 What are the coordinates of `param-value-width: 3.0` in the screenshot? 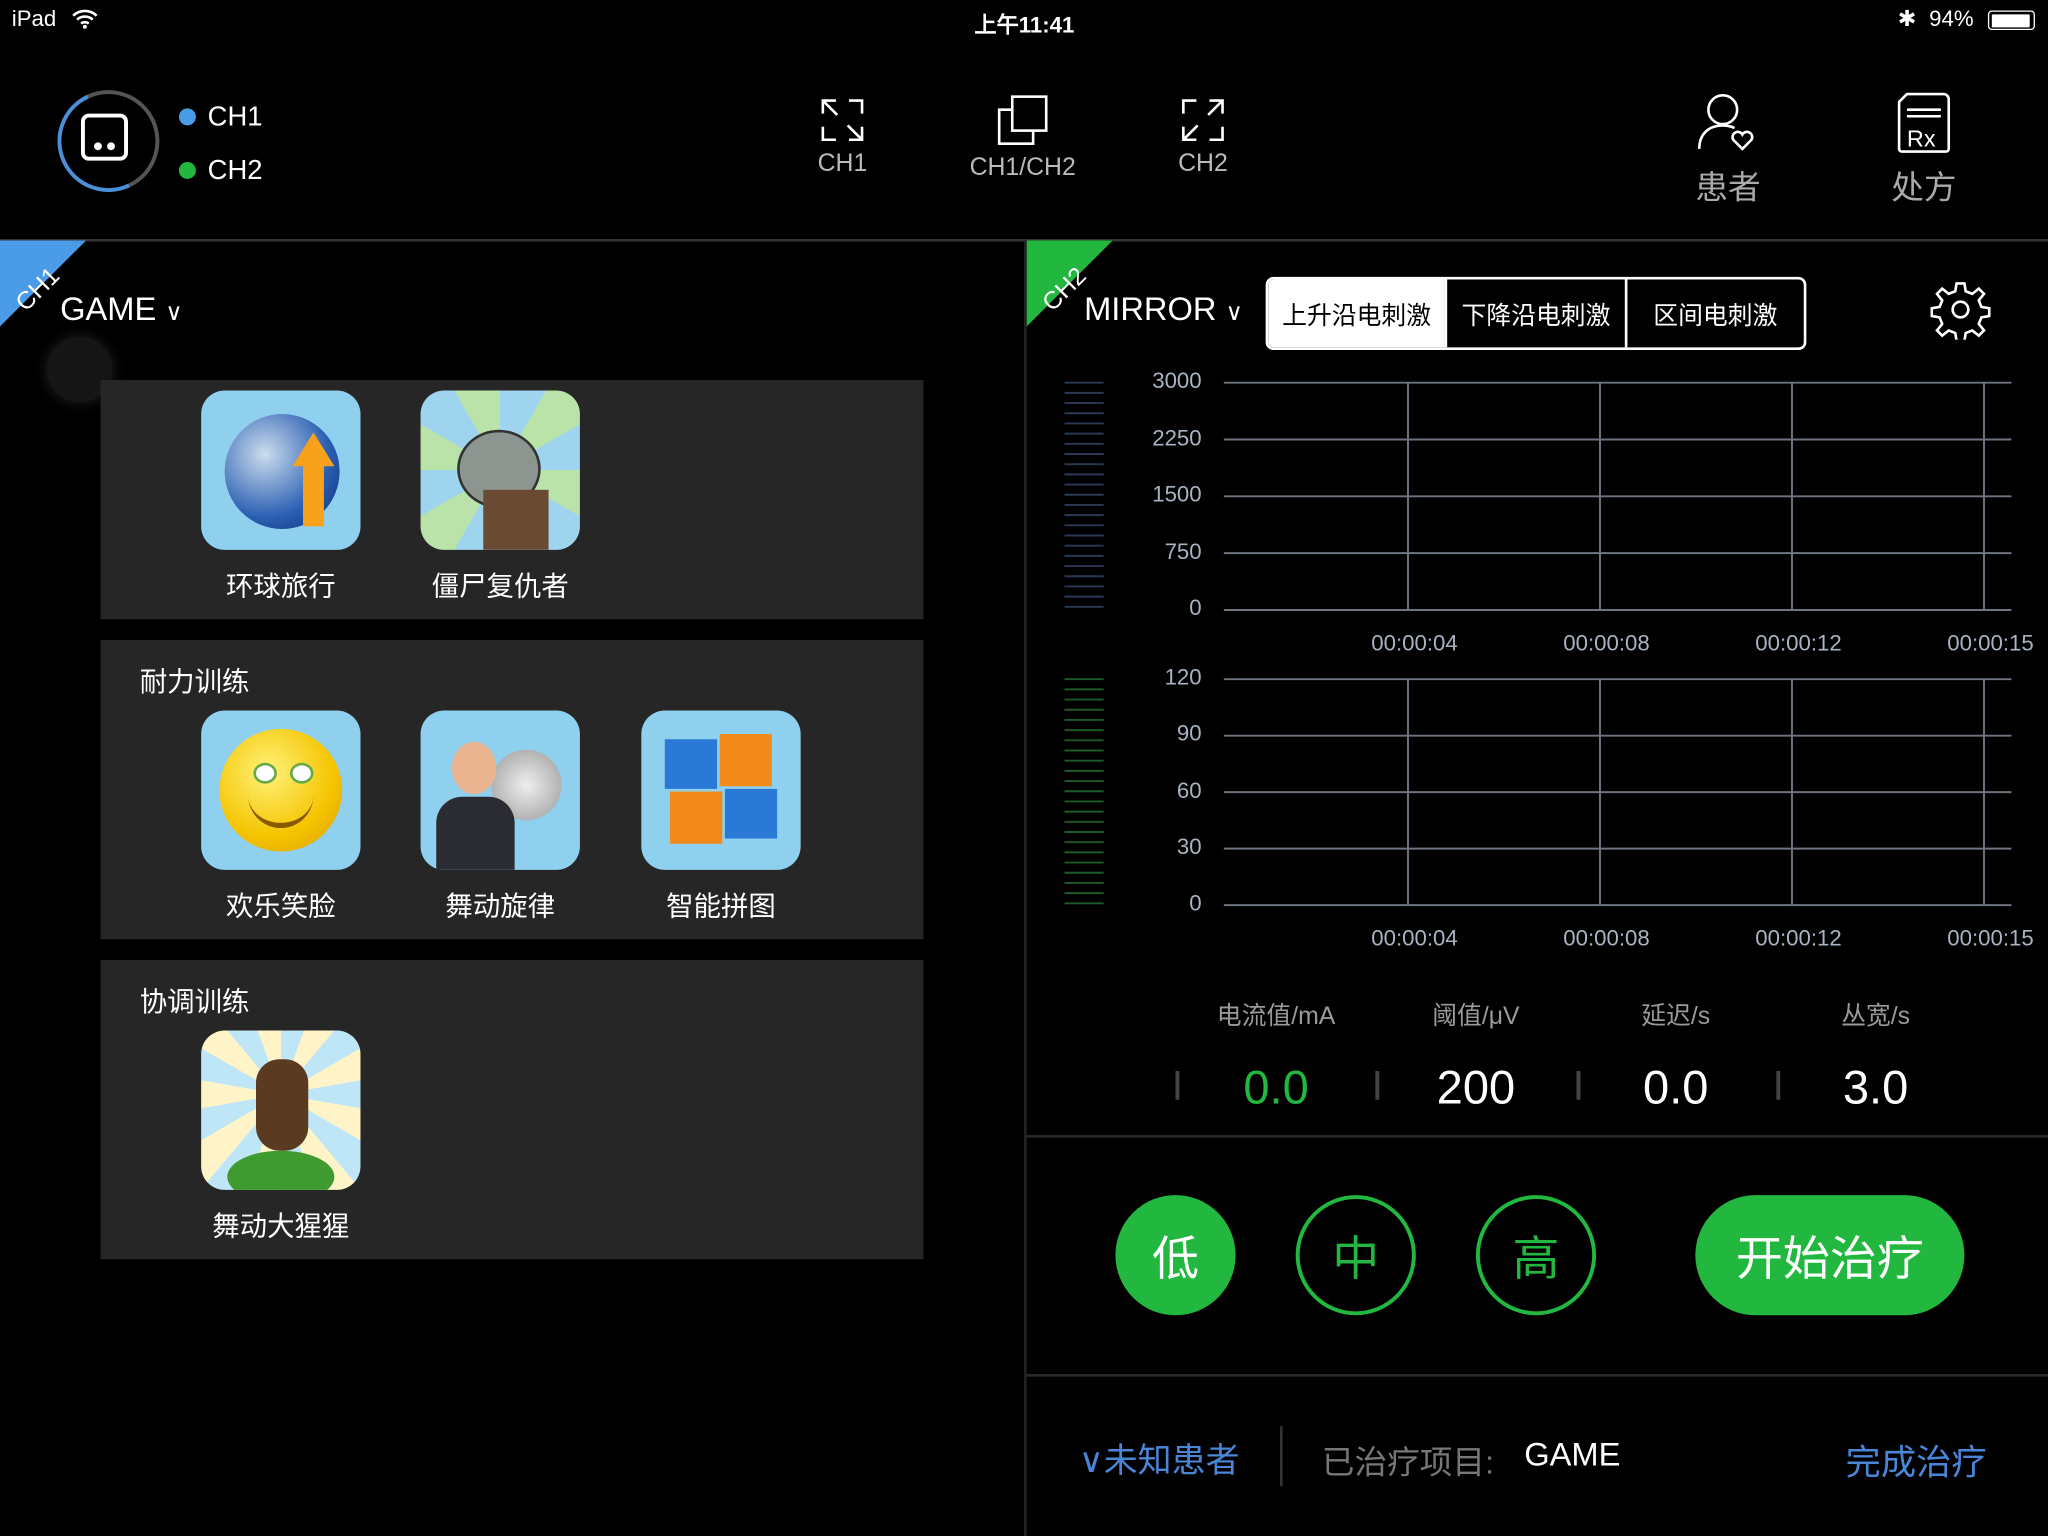 It's located at (1875, 1088).